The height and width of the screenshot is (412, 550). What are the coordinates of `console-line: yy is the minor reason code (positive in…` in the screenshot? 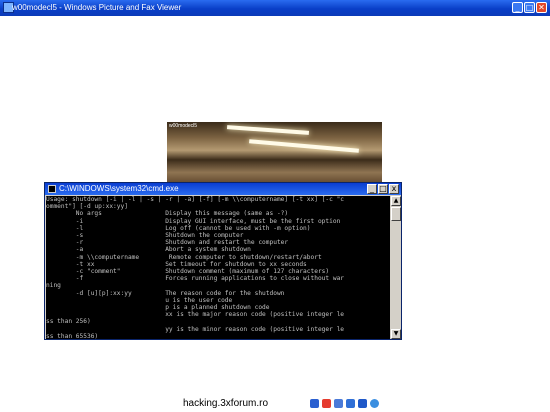 It's located at (195, 329).